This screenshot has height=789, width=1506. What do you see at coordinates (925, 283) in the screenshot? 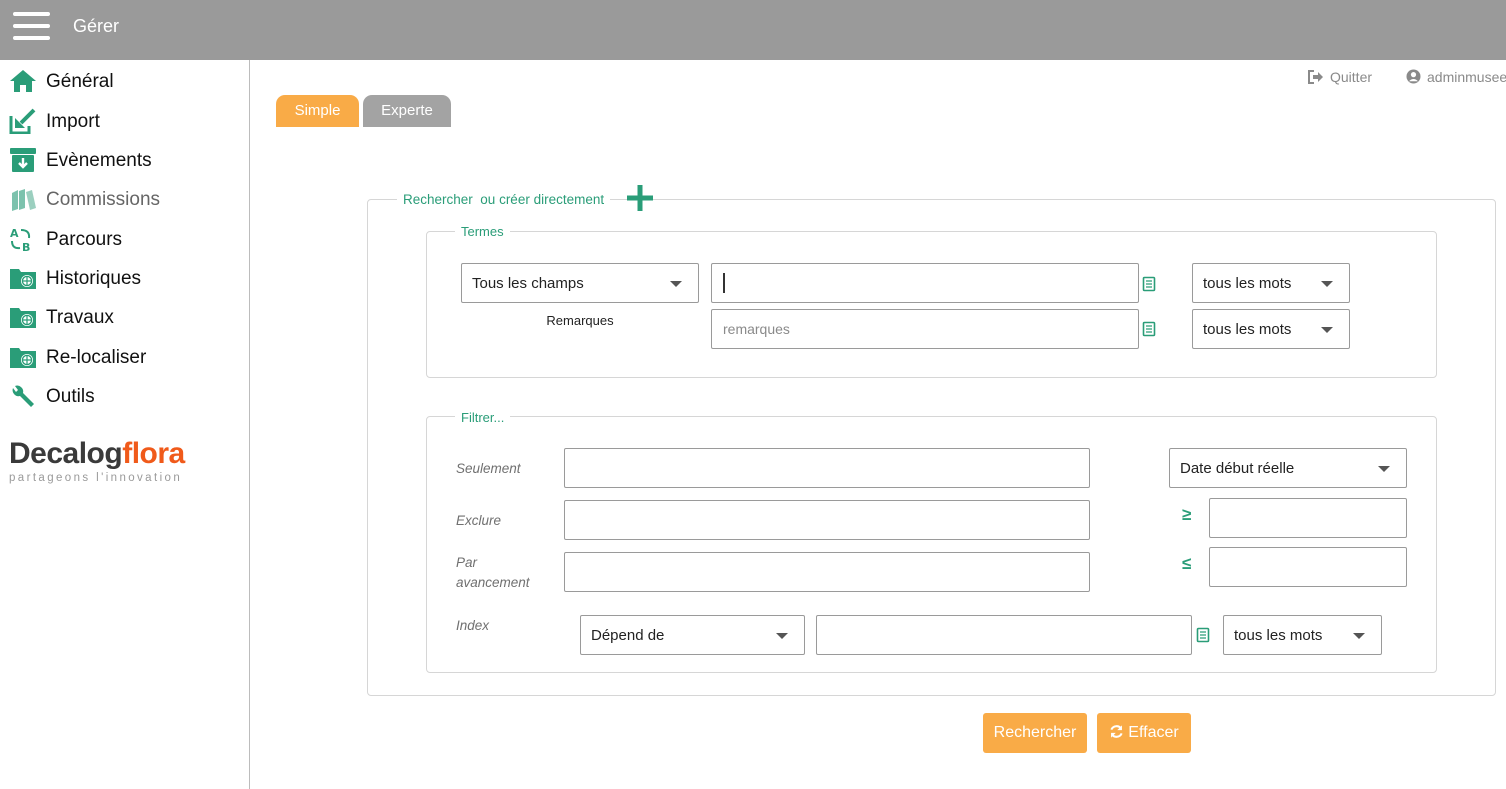
I see `term-input` at bounding box center [925, 283].